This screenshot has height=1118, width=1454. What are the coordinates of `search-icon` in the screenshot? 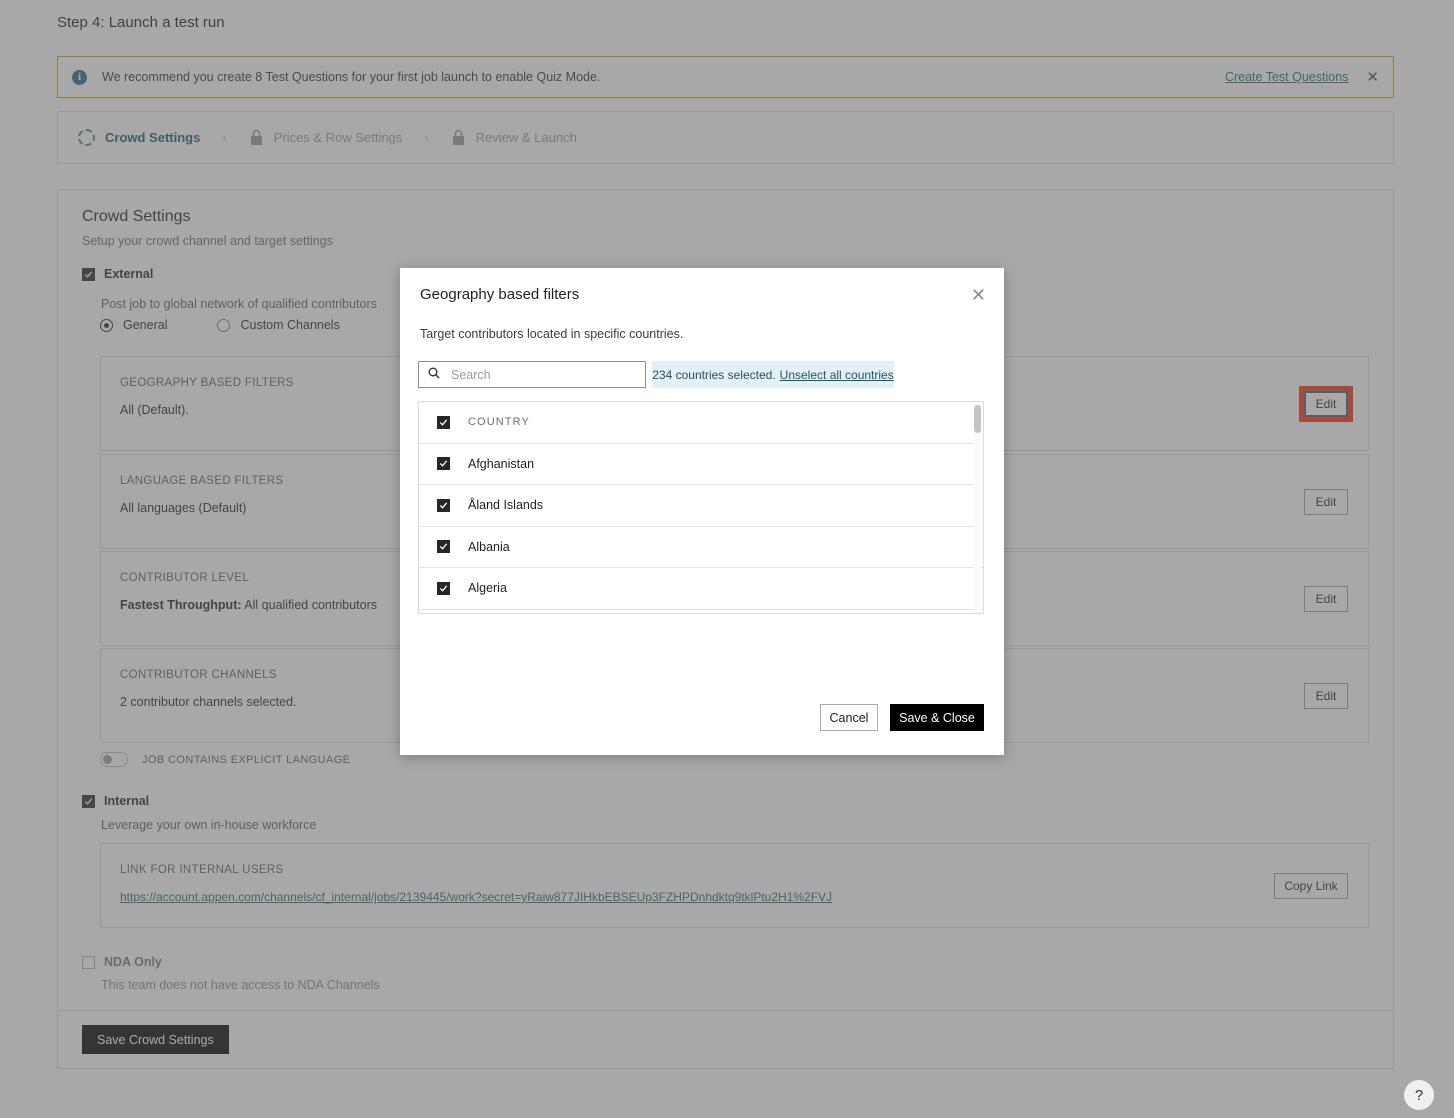 It's located at (434, 375).